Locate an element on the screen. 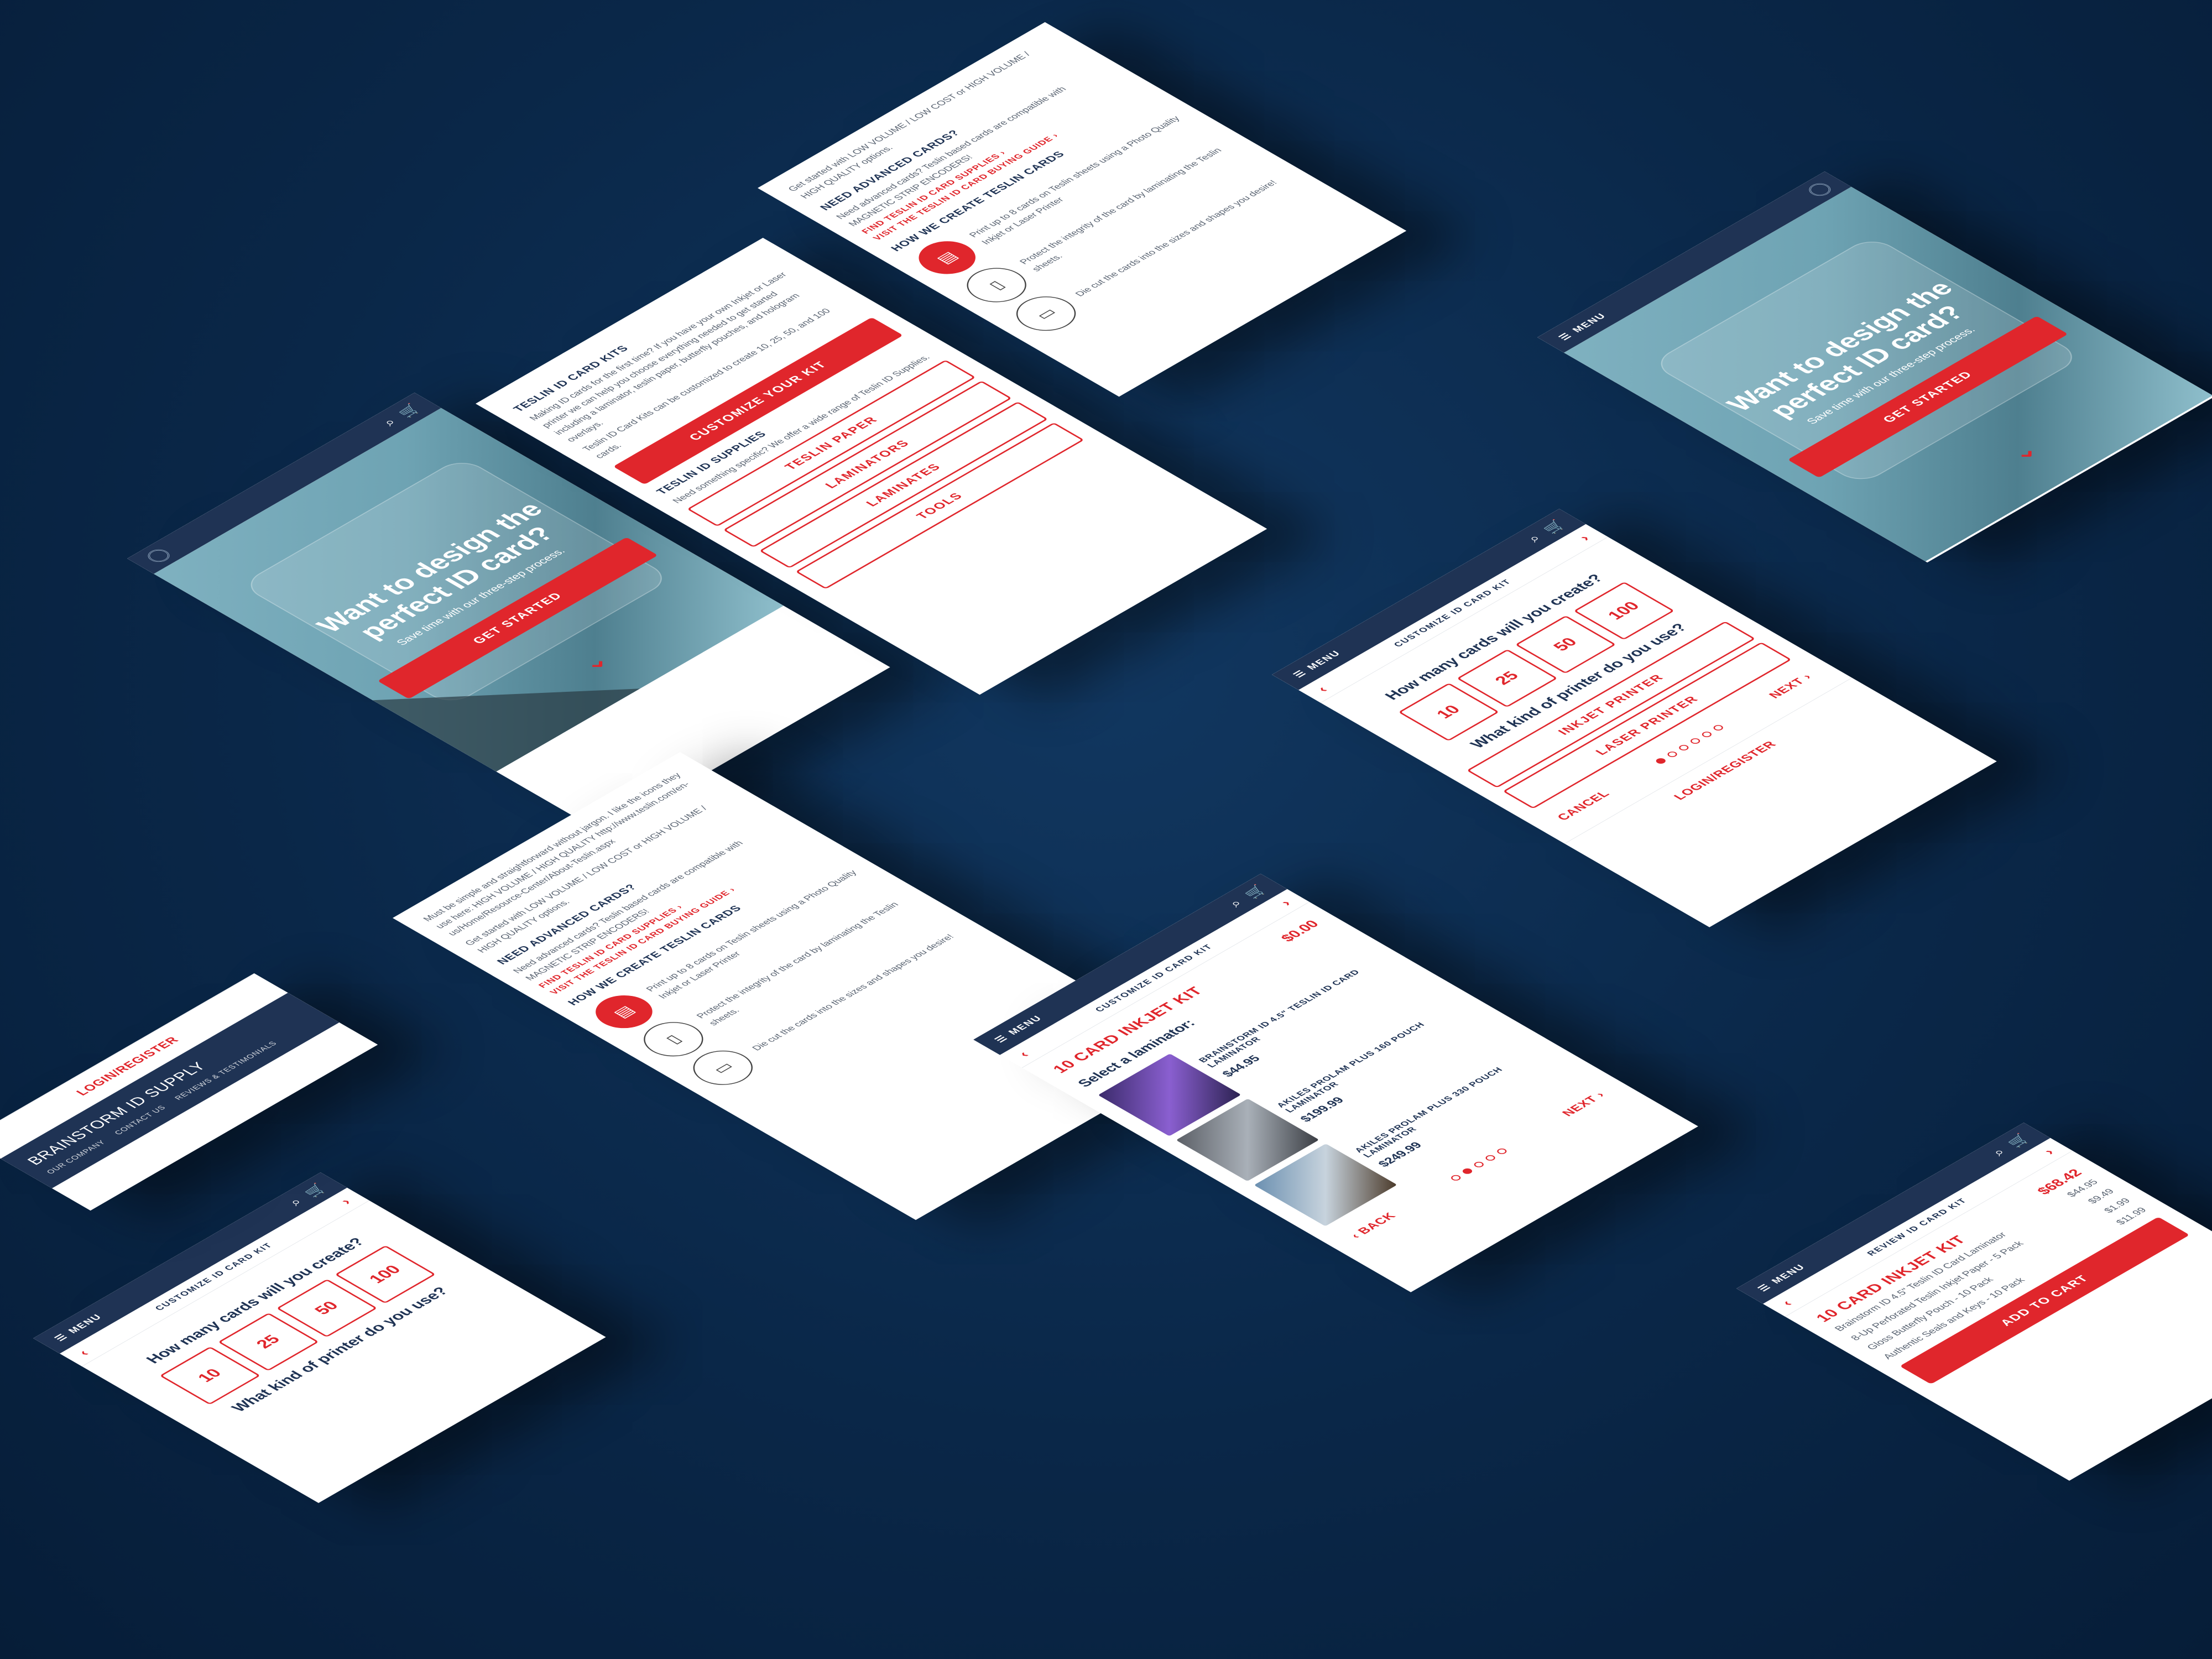 The image size is (2212, 1659). cancel-button: CANCEL is located at coordinates (1584, 806).